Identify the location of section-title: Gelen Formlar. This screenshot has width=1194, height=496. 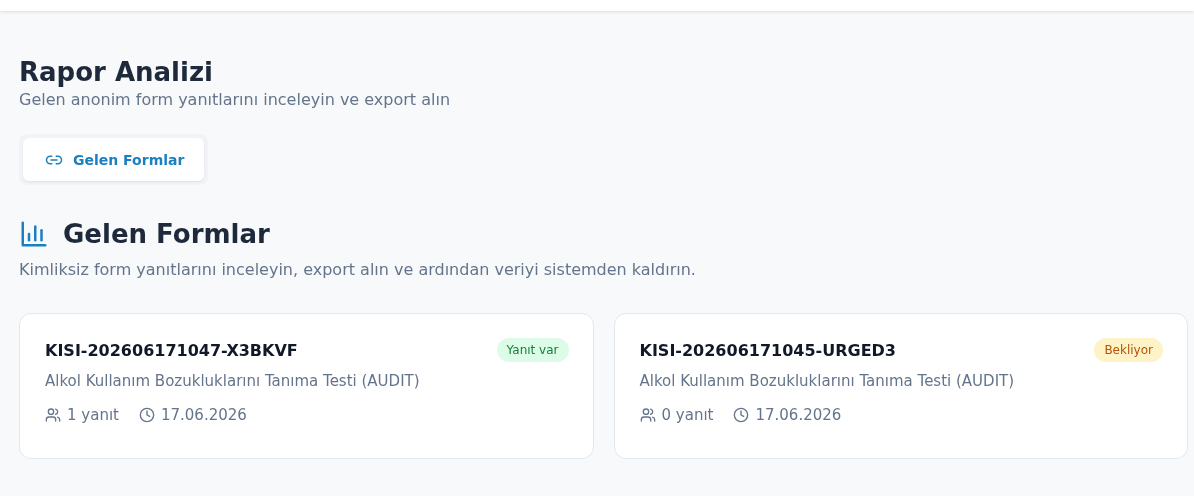
(166, 234).